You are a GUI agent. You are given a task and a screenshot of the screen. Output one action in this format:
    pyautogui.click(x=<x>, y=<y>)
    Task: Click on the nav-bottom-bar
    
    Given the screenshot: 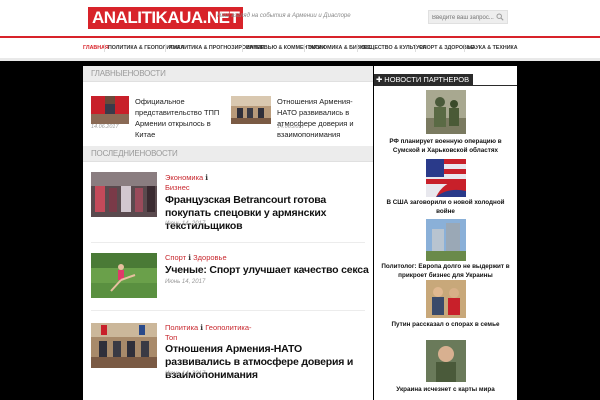 What is the action you would take?
    pyautogui.click(x=300, y=59)
    